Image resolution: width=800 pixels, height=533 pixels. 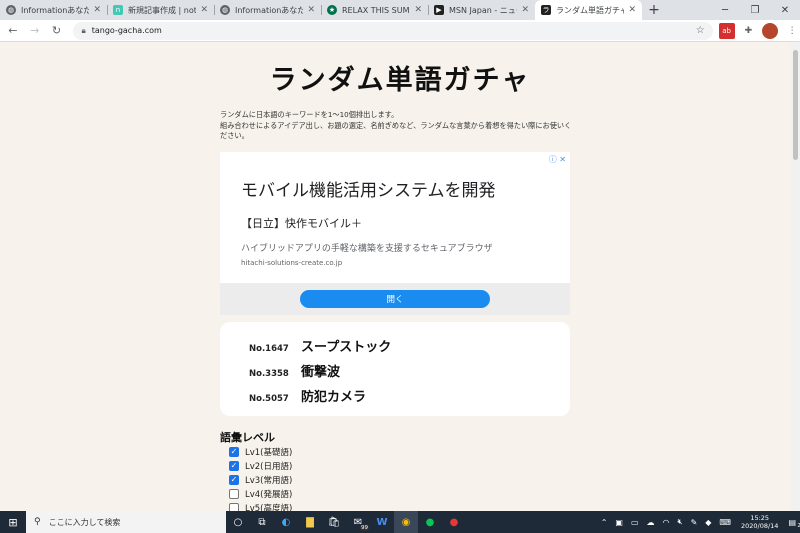 What do you see at coordinates (406, 522) in the screenshot?
I see `chrome-icon: ◉` at bounding box center [406, 522].